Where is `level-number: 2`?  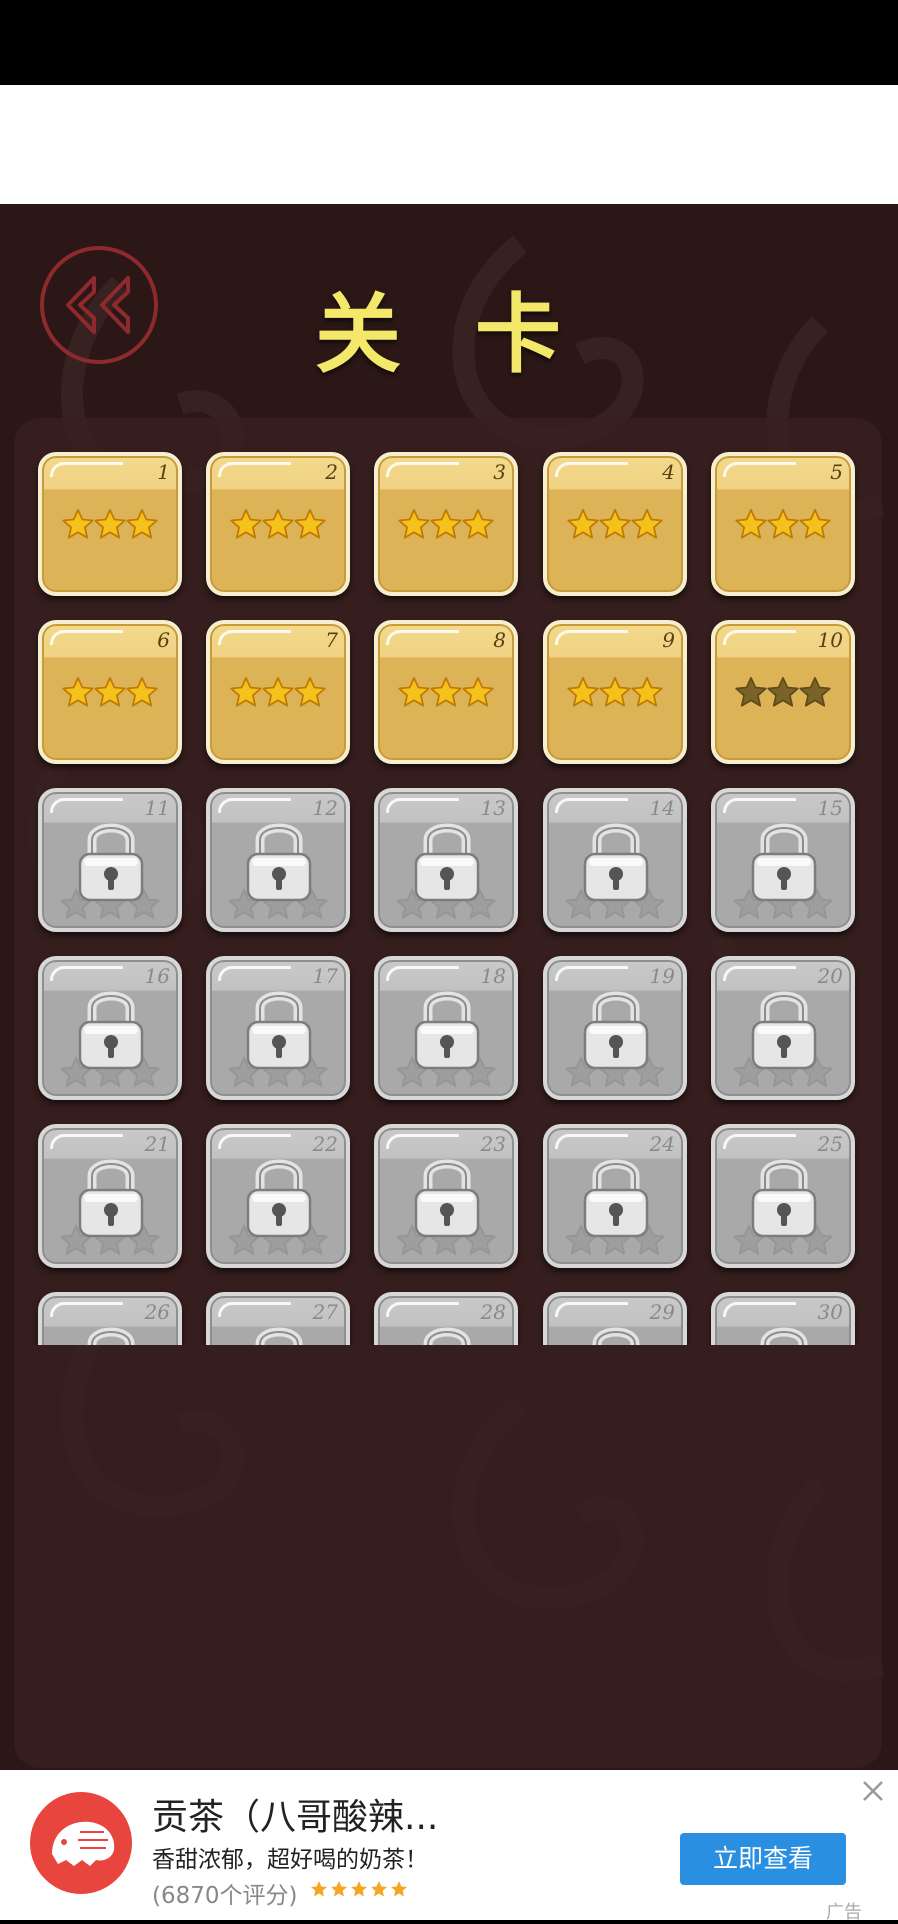 level-number: 2 is located at coordinates (331, 472).